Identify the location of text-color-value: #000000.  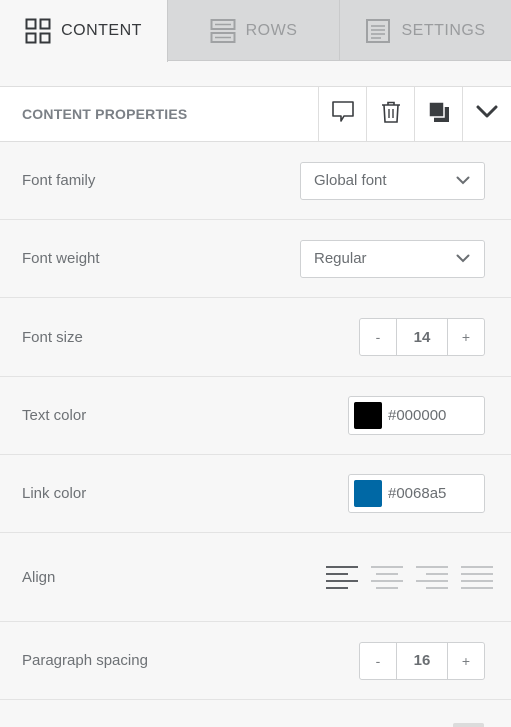
(417, 415).